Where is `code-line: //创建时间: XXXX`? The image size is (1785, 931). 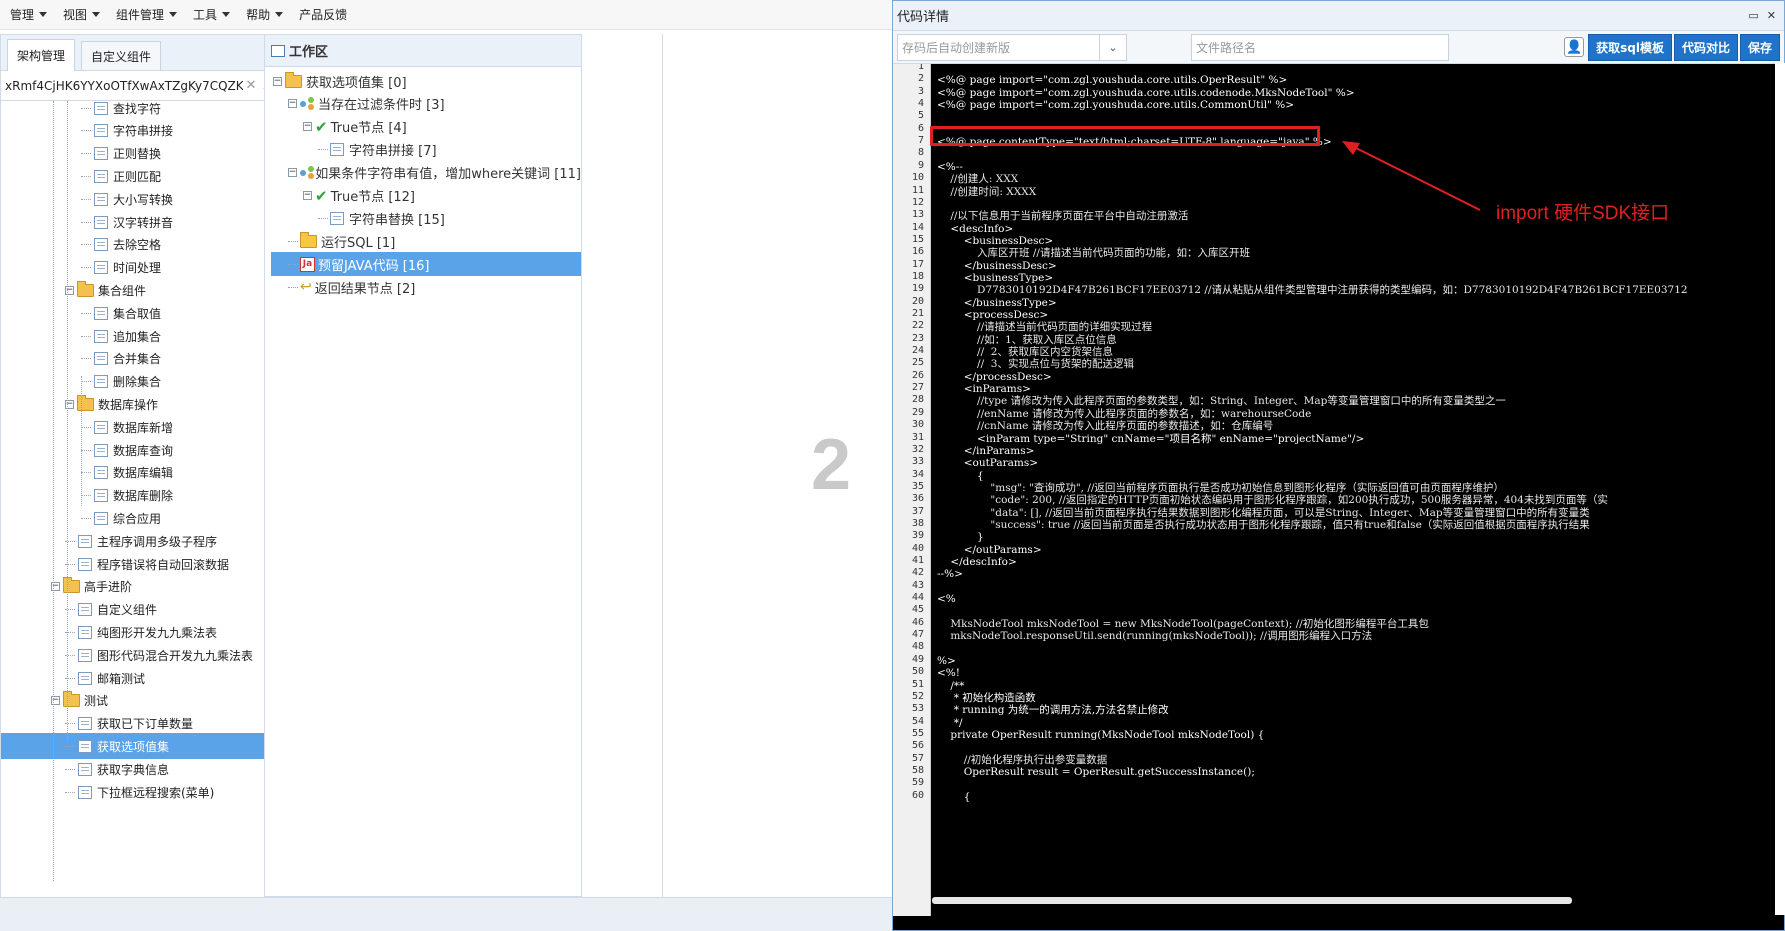 code-line: //创建时间: XXXX is located at coordinates (987, 191).